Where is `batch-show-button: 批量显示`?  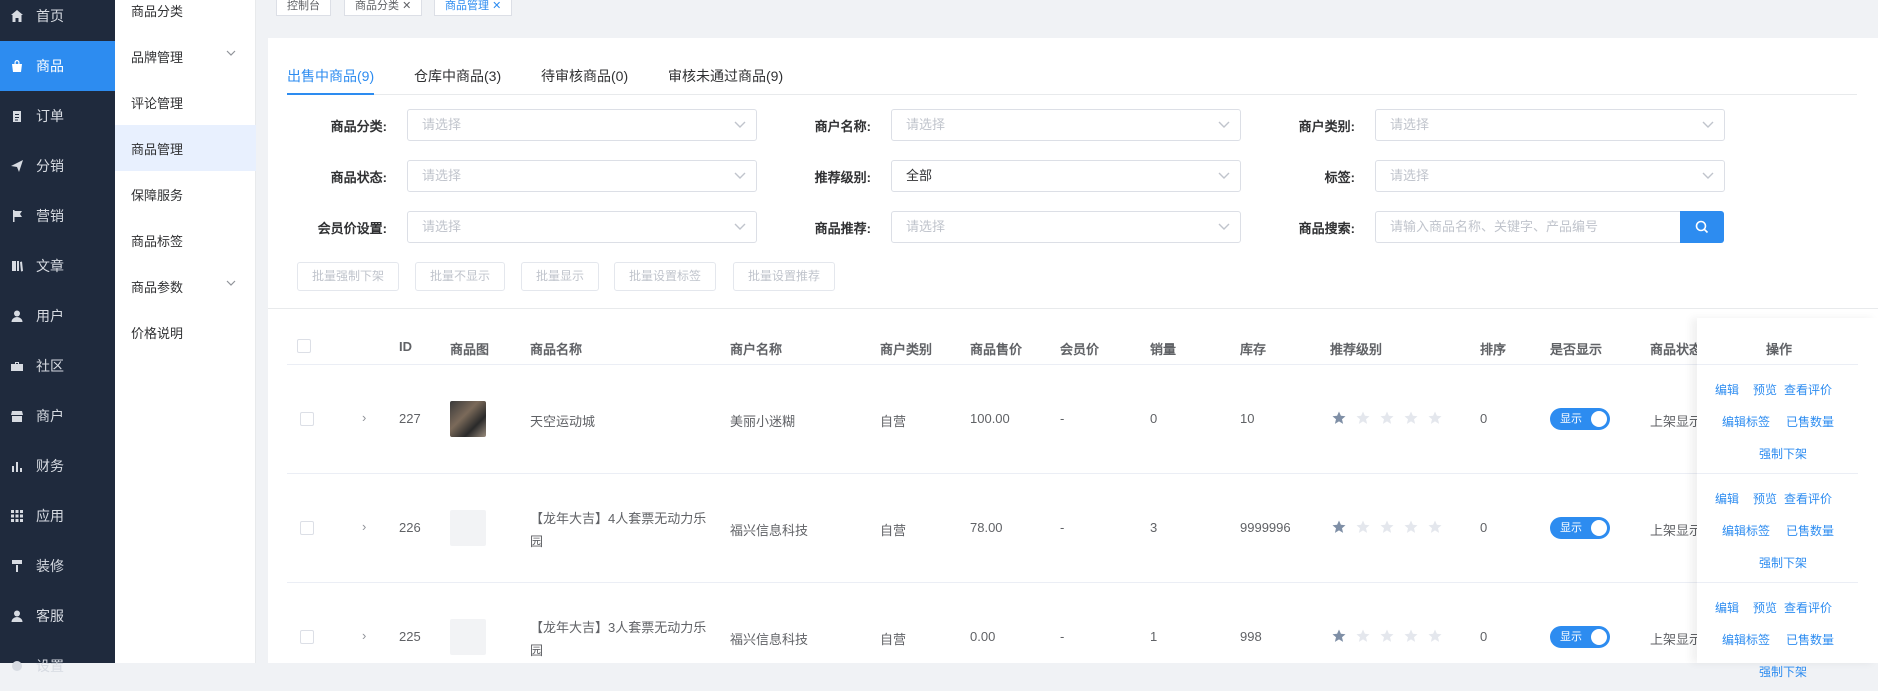
batch-show-button: 批量显示 is located at coordinates (560, 276).